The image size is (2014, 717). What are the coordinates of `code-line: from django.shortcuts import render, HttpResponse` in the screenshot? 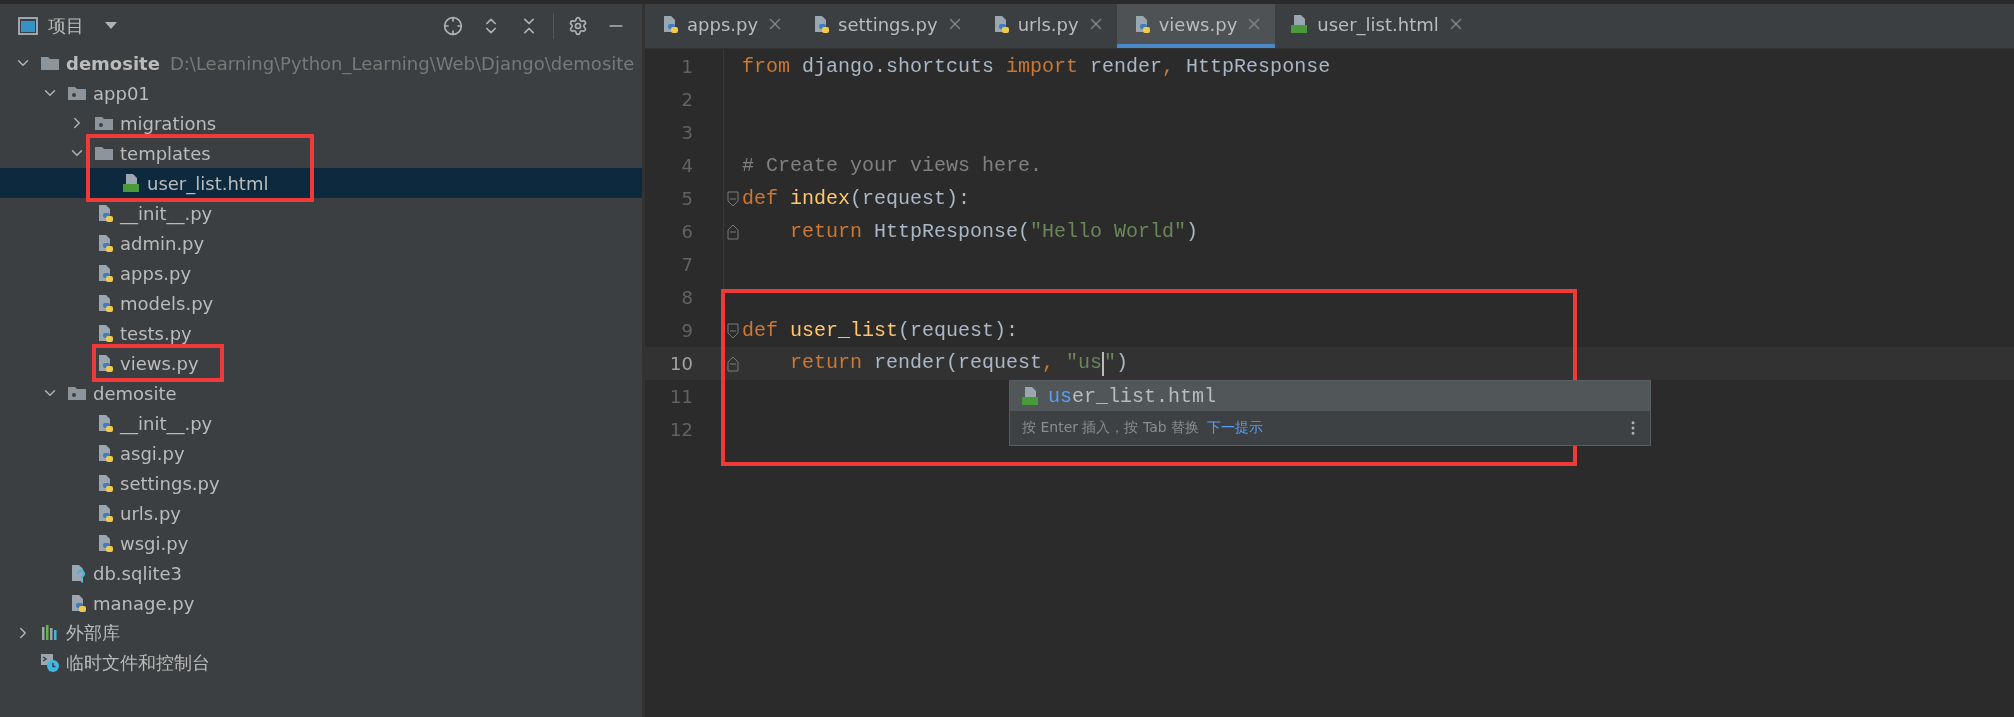 It's located at (1036, 66).